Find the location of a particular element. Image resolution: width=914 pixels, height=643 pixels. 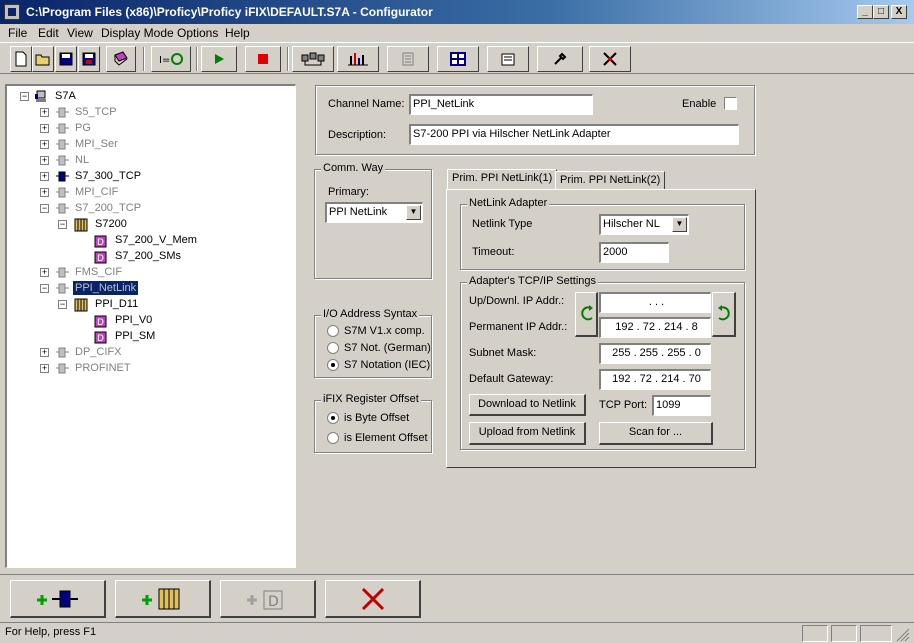

radio-s7-german-label: S7 Not. (German) is located at coordinates (387, 348).